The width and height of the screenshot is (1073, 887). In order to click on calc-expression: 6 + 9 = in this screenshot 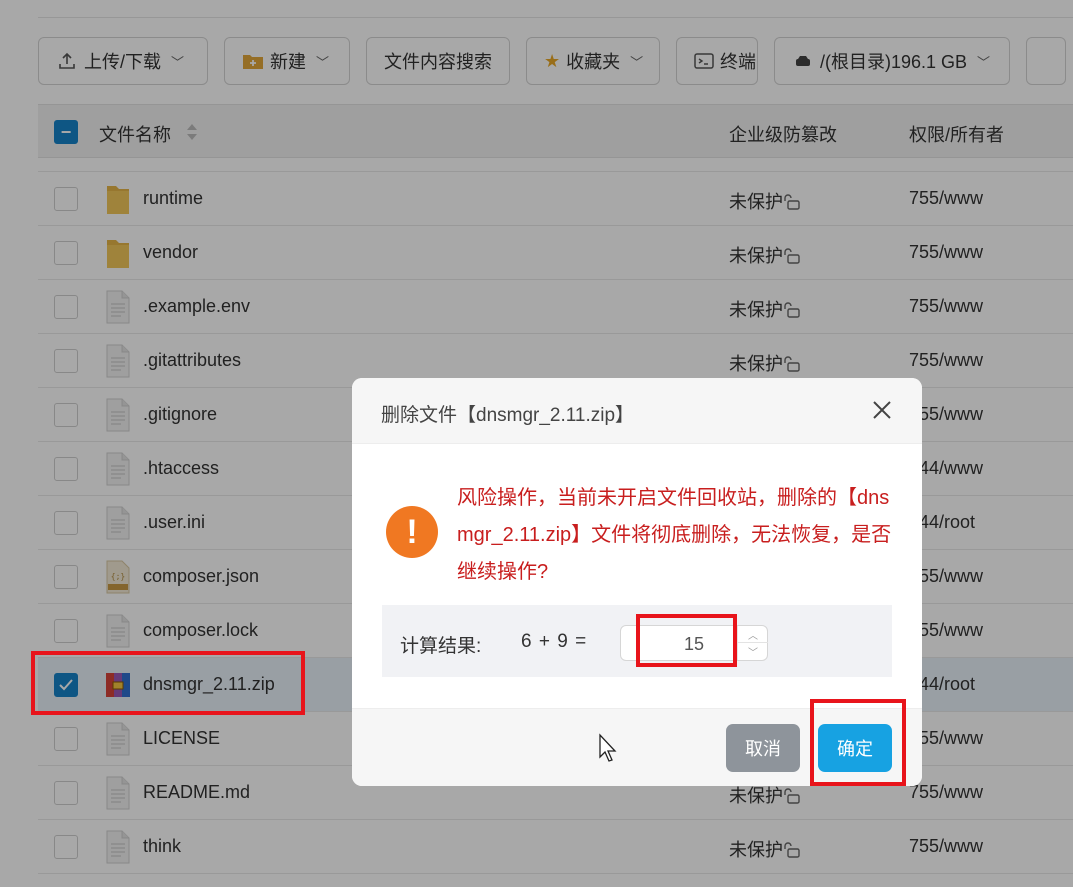, I will do `click(554, 641)`.